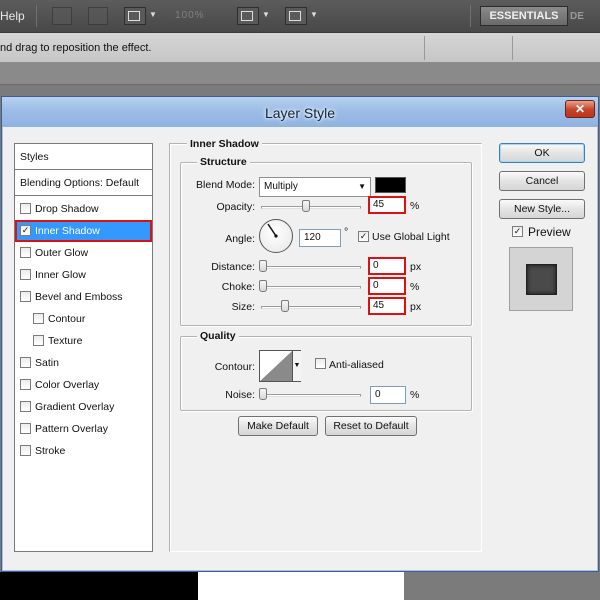  Describe the element at coordinates (36, 16) in the screenshot. I see `toolbar-separator` at that location.